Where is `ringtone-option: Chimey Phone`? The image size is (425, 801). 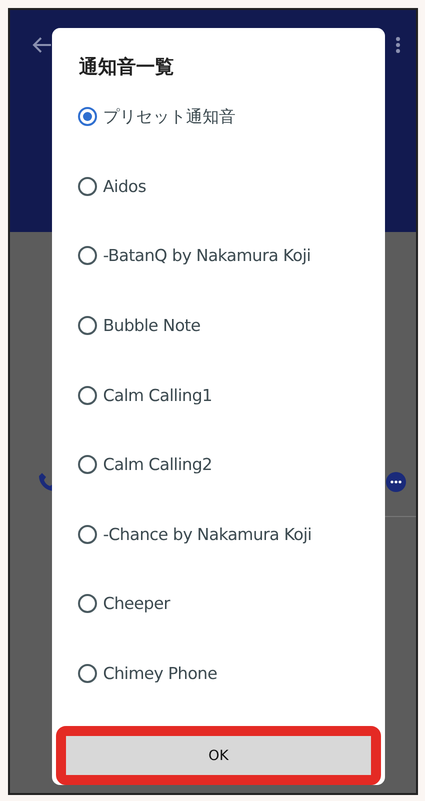 ringtone-option: Chimey Phone is located at coordinates (218, 673).